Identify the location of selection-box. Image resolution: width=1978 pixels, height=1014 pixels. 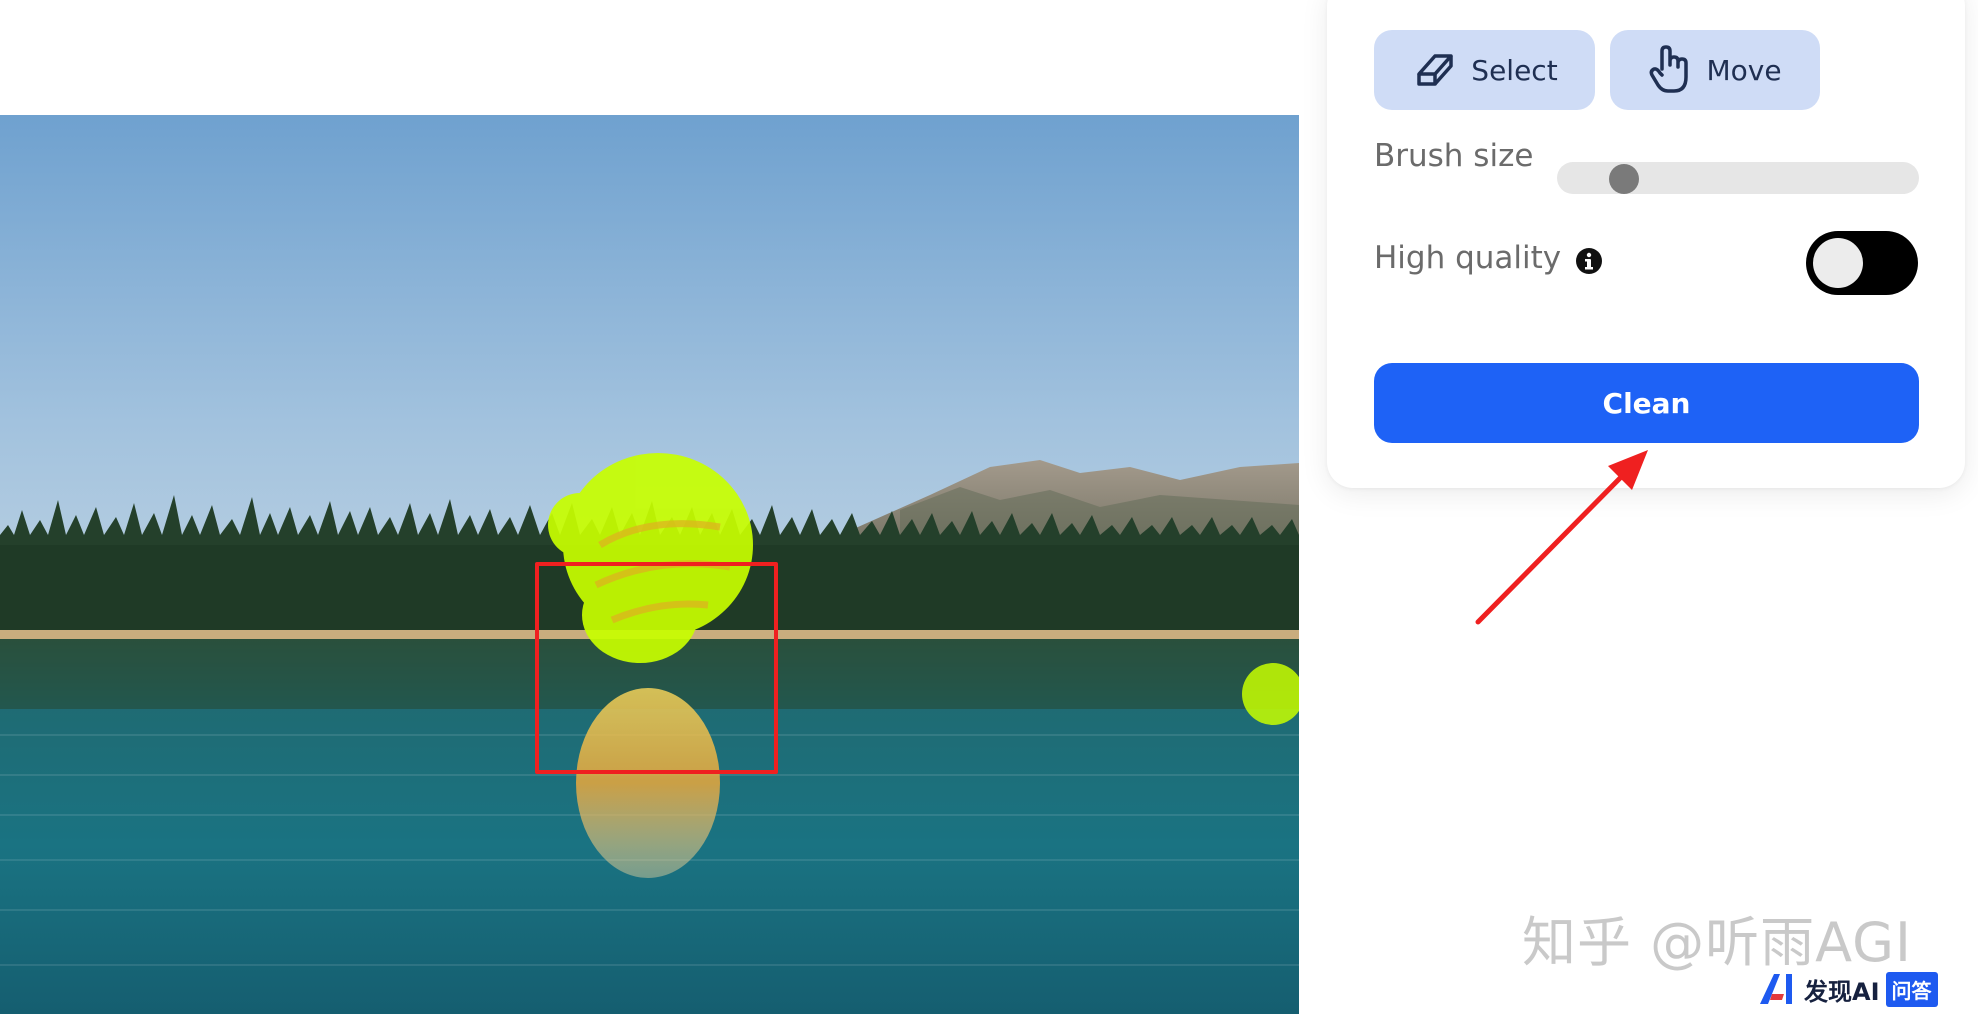
(656, 668).